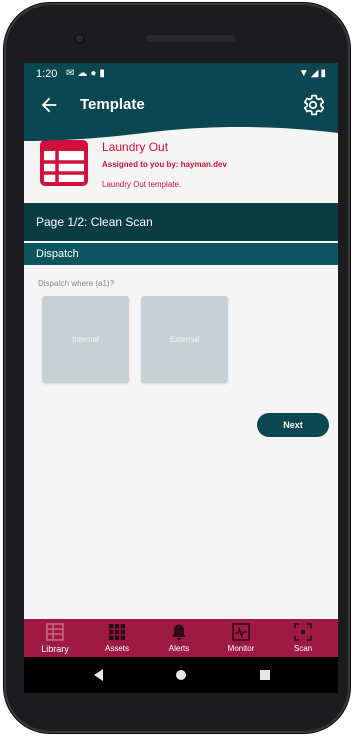 The height and width of the screenshot is (736, 354). I want to click on header-wave-decoration, so click(181, 132).